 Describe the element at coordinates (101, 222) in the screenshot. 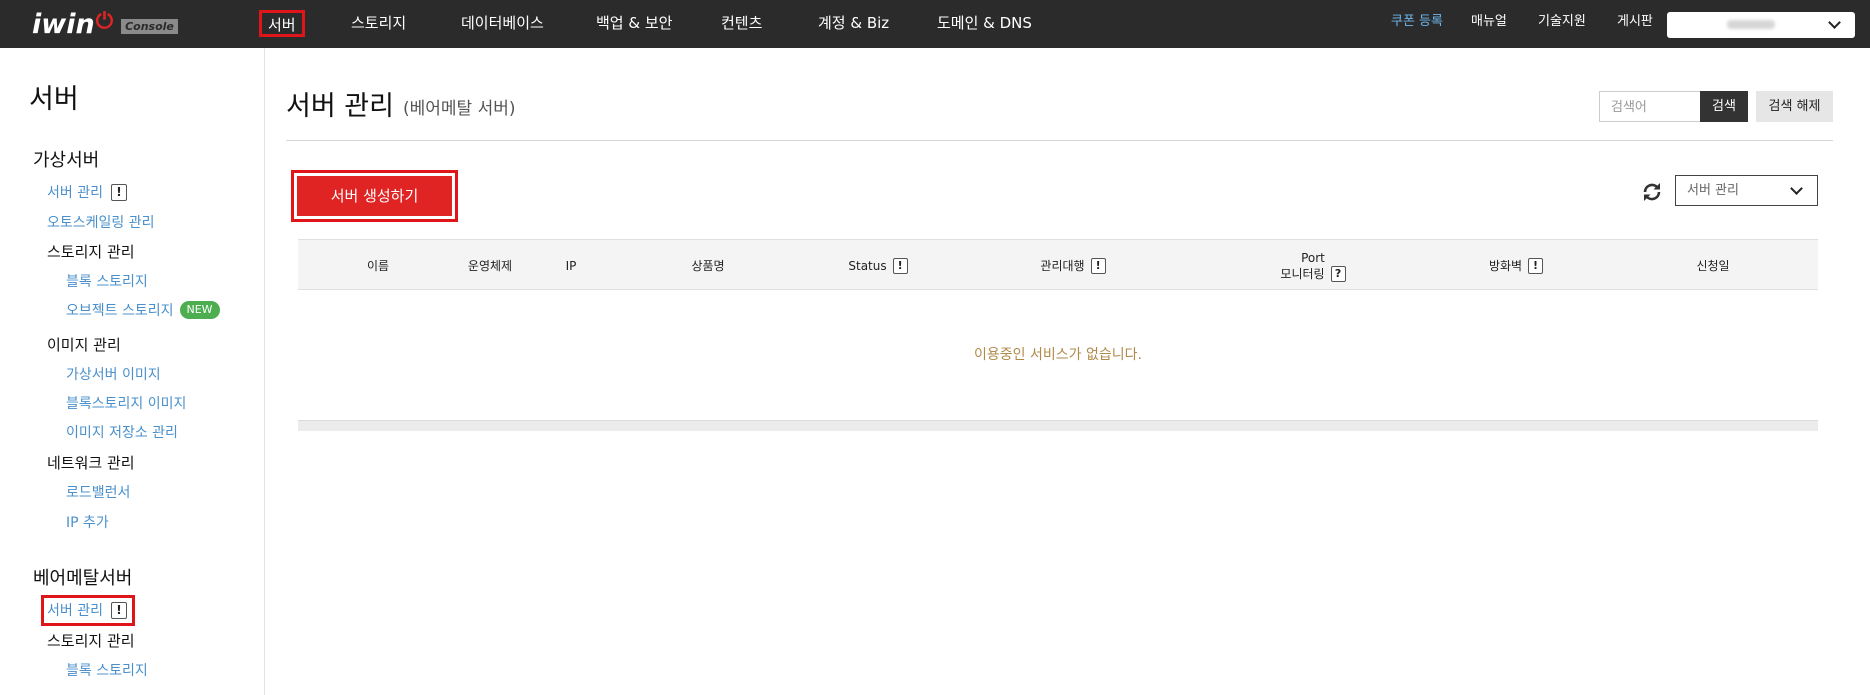

I see `sidebar-item-autoscaling: 오토스케일링 관리` at that location.